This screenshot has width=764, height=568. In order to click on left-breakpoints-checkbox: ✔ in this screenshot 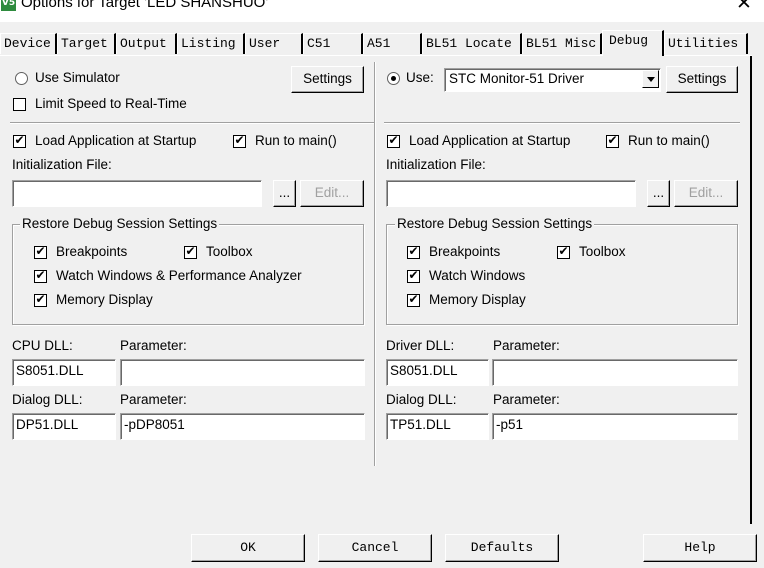, I will do `click(40, 251)`.